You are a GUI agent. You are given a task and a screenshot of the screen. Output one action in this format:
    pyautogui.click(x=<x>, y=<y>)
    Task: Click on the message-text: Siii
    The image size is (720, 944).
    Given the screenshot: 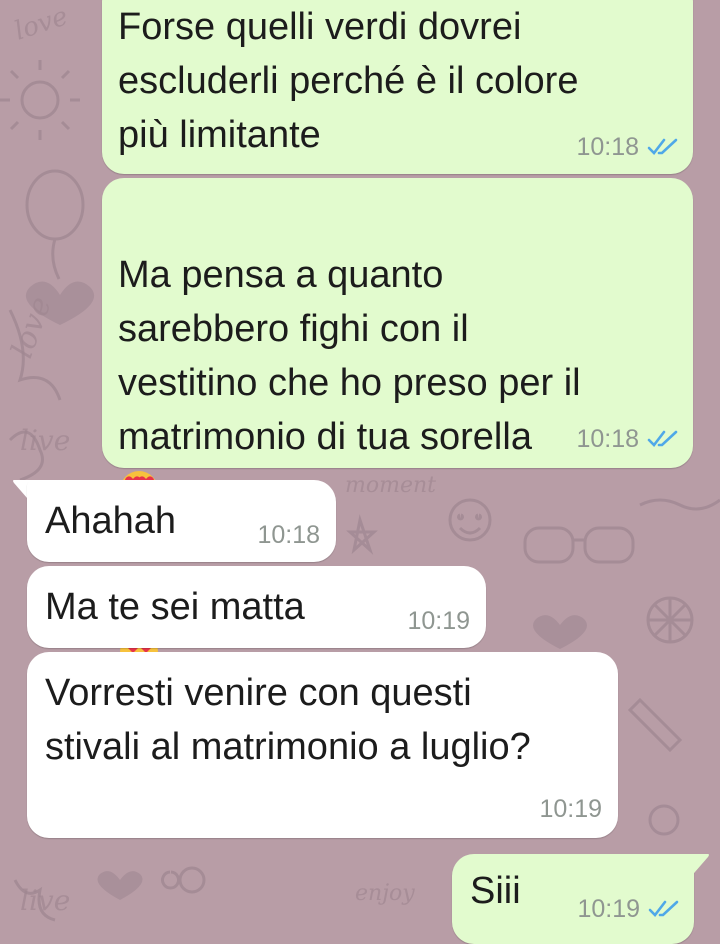 What is the action you would take?
    pyautogui.click(x=495, y=891)
    